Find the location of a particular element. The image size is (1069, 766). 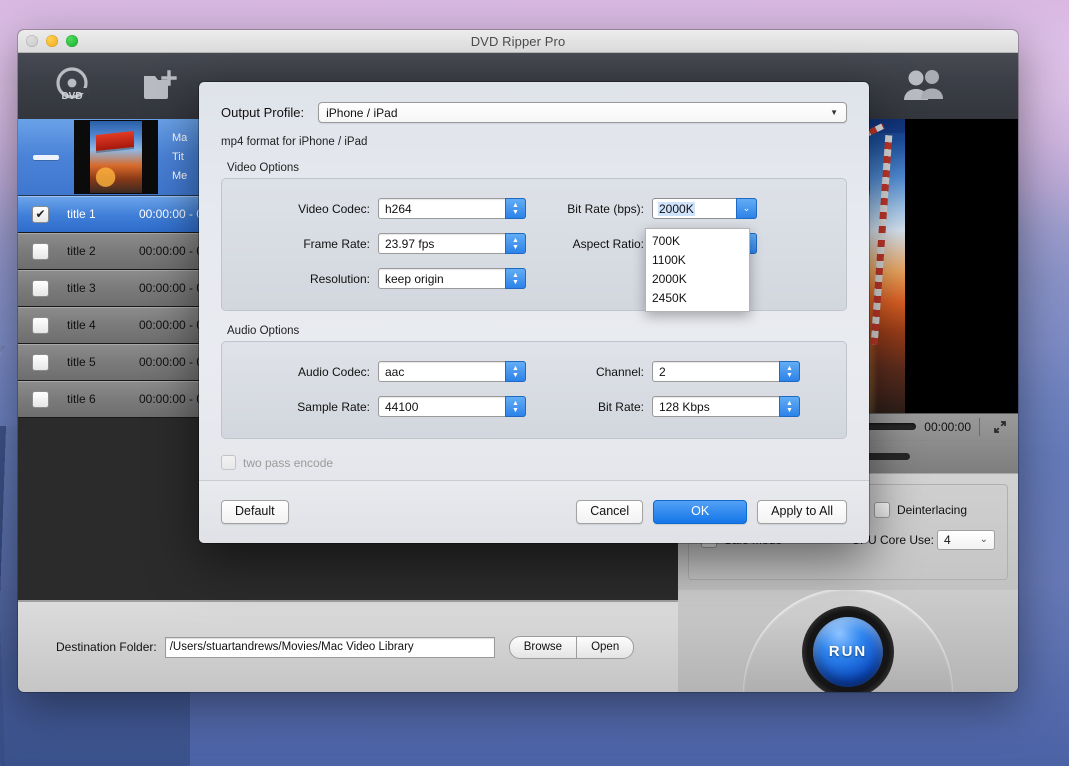

channel-value: 2 is located at coordinates (662, 371).